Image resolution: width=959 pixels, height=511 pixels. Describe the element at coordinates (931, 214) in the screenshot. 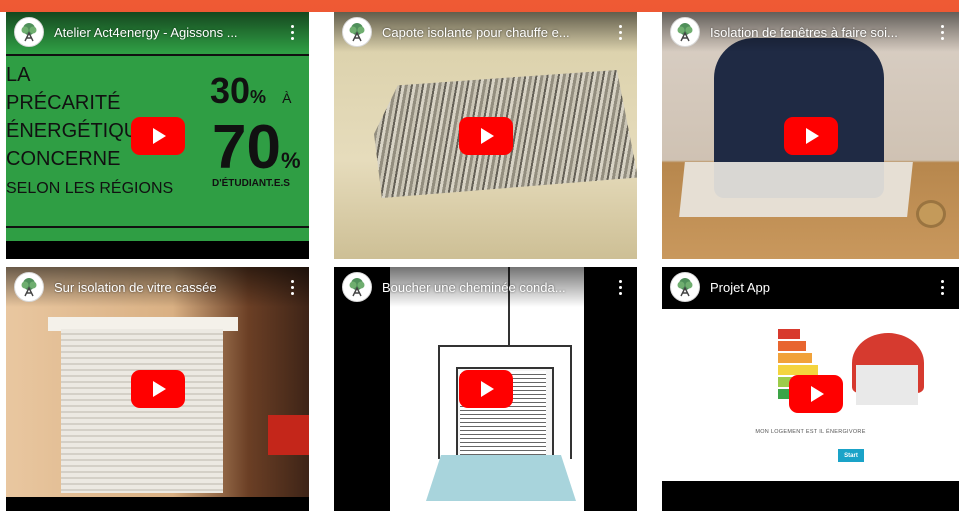

I see `tape-roll-image` at that location.